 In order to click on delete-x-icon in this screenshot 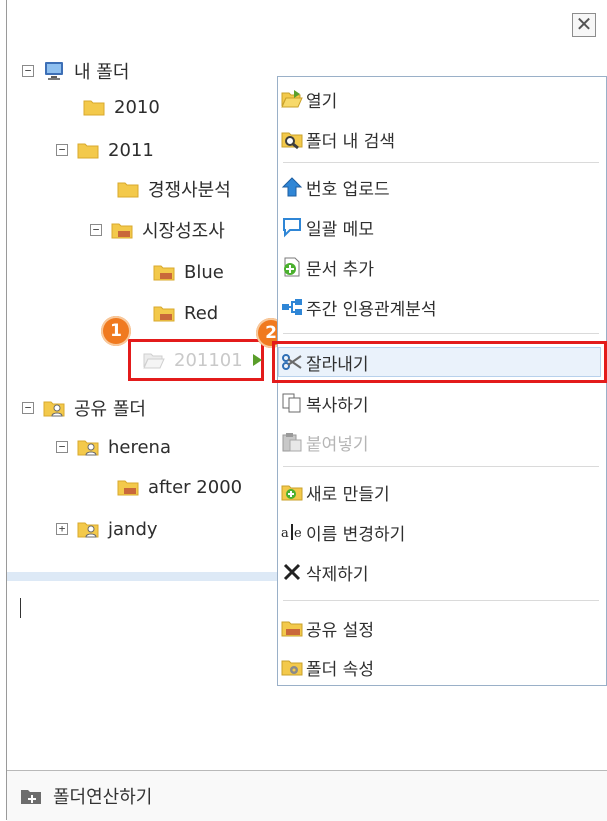, I will do `click(292, 572)`.